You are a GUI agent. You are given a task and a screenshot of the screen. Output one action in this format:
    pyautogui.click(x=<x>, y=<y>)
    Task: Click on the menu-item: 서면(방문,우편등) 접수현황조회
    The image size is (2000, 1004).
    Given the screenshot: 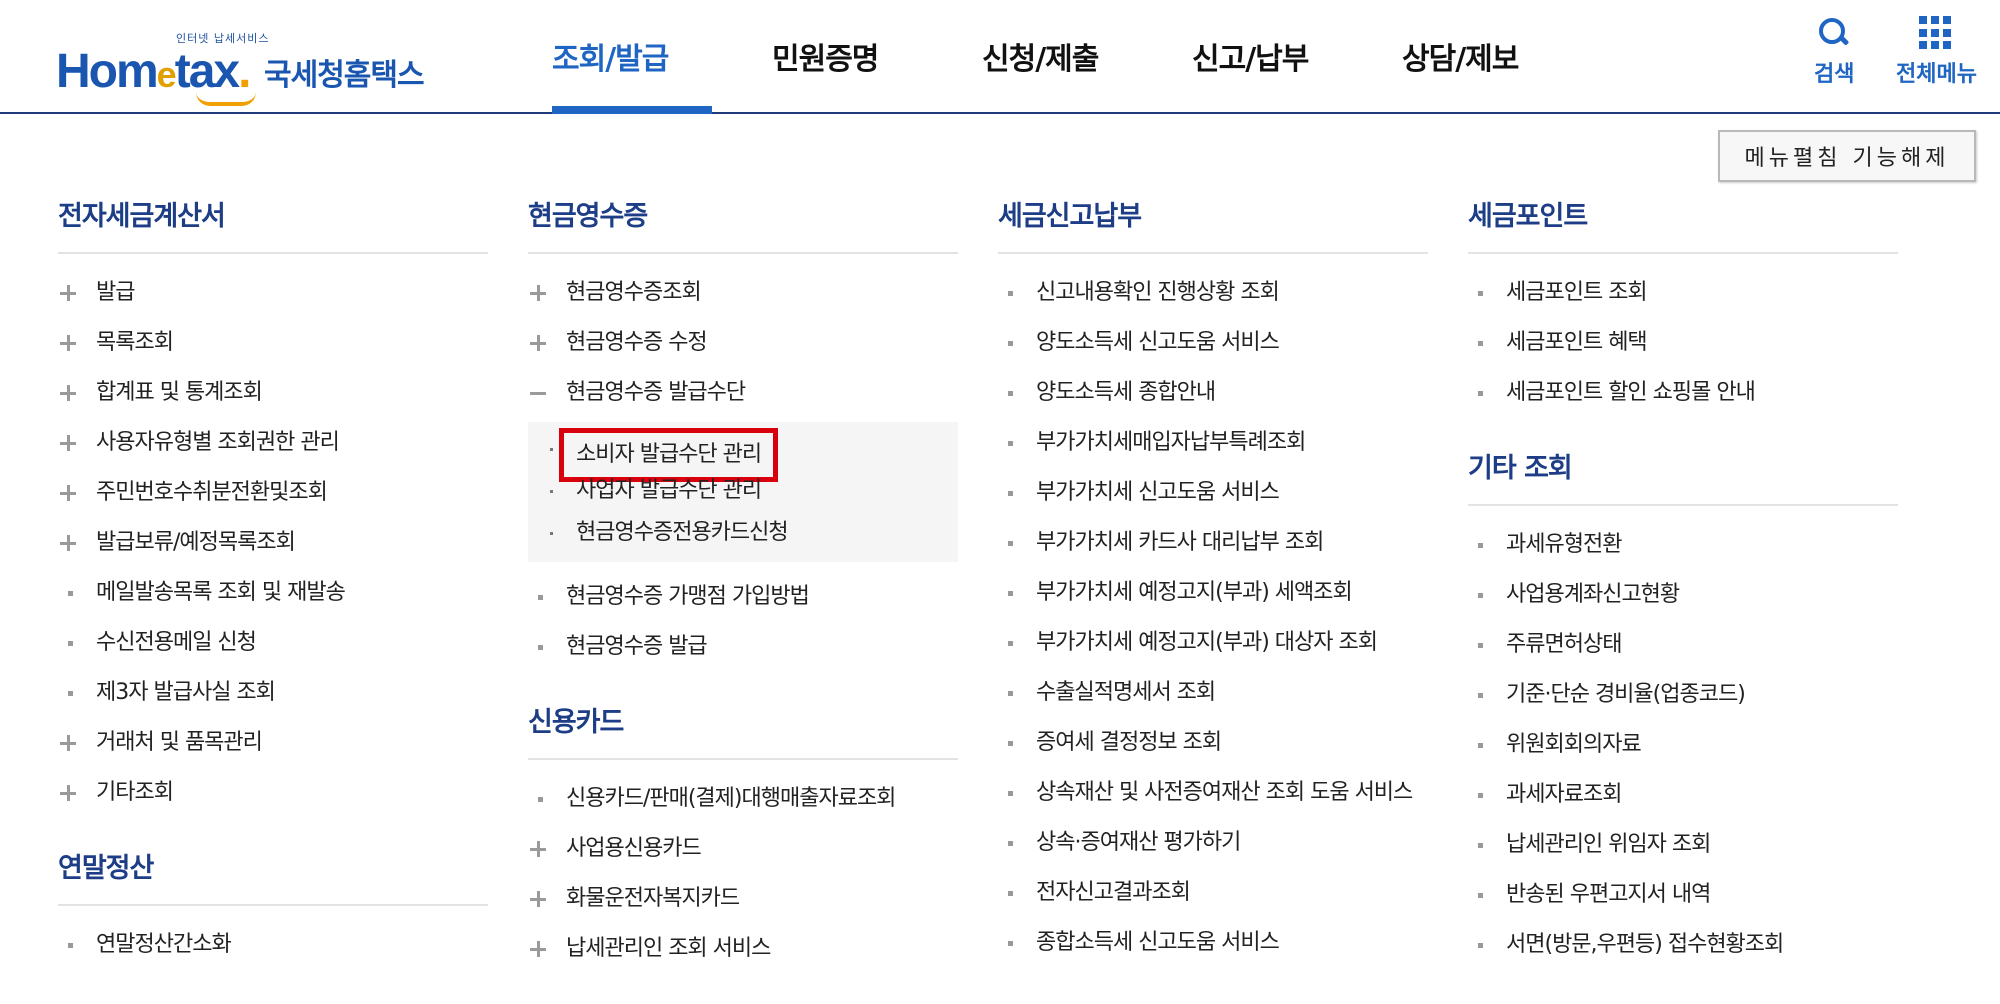 What is the action you would take?
    pyautogui.click(x=1683, y=945)
    